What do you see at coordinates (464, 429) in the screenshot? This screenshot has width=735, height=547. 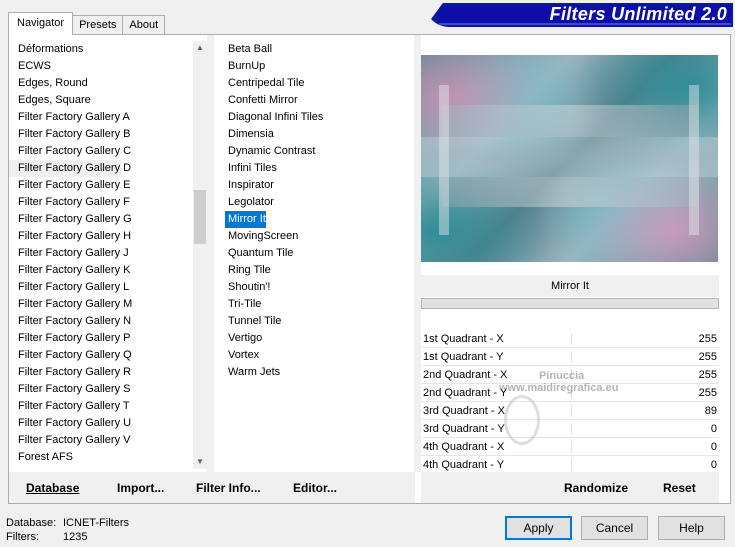 I see `parameter-label: 3rd Quadrant - Y` at bounding box center [464, 429].